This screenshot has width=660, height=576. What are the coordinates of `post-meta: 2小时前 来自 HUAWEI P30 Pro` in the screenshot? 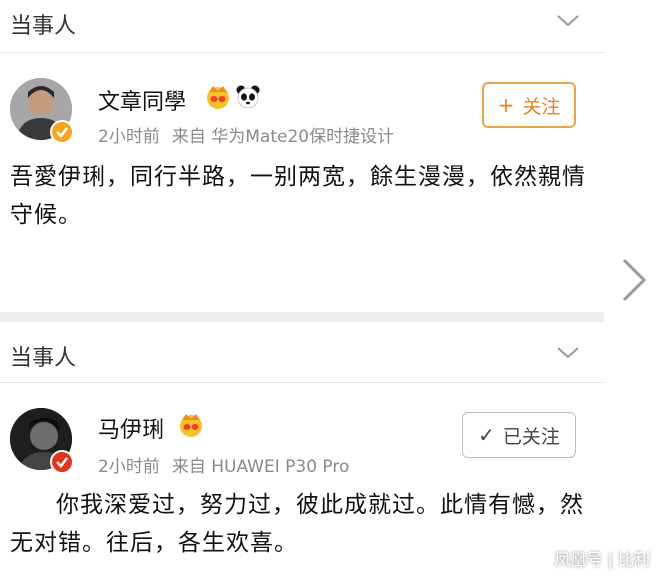 It's located at (229, 464).